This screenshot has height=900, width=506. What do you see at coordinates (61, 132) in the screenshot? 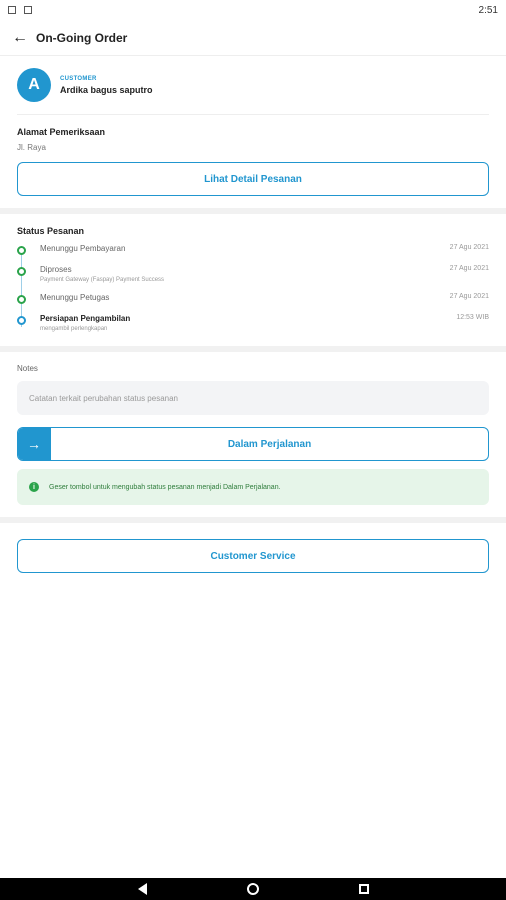
I see `address-title: Alamat Pemeriksaan` at bounding box center [61, 132].